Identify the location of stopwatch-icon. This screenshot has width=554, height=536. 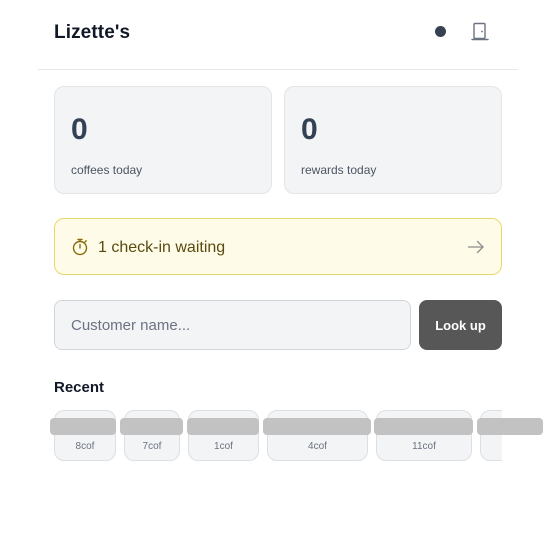
(80, 247).